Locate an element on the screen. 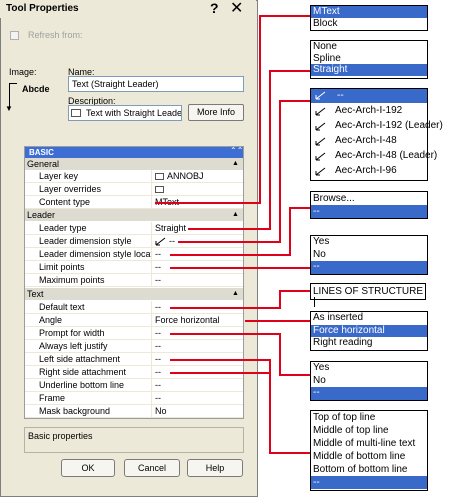 The height and width of the screenshot is (500, 450). property-name: Limit points is located at coordinates (62, 267).